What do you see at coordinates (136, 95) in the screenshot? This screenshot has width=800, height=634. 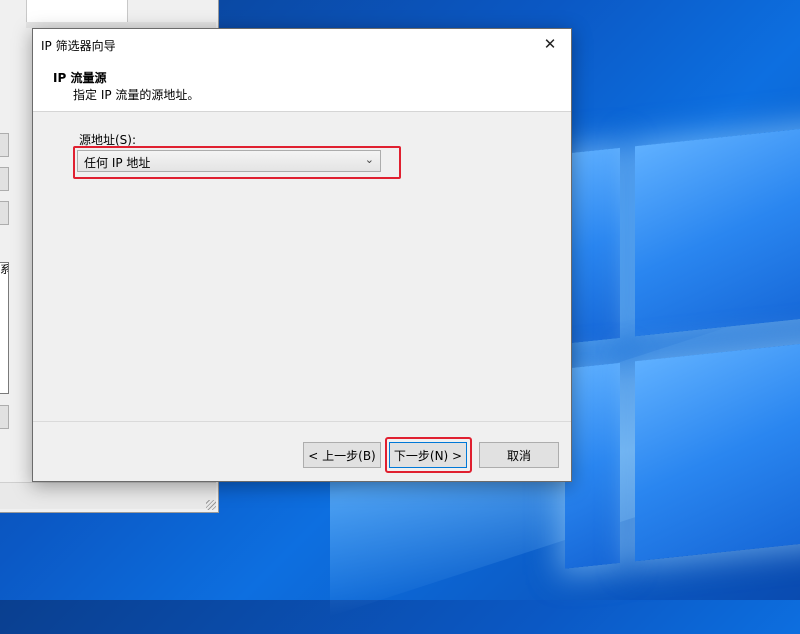 I see `page-subtitle: 指定 IP 流量的源地址。` at bounding box center [136, 95].